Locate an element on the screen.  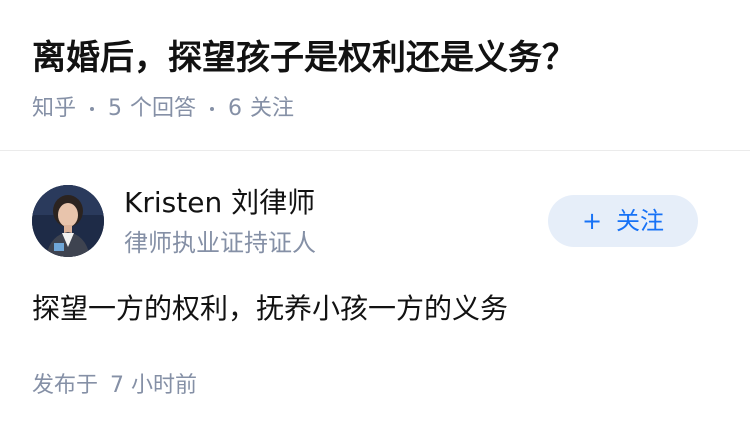
question-title: 离婚后，探望孩子是权利还是义务？ is located at coordinates (304, 58).